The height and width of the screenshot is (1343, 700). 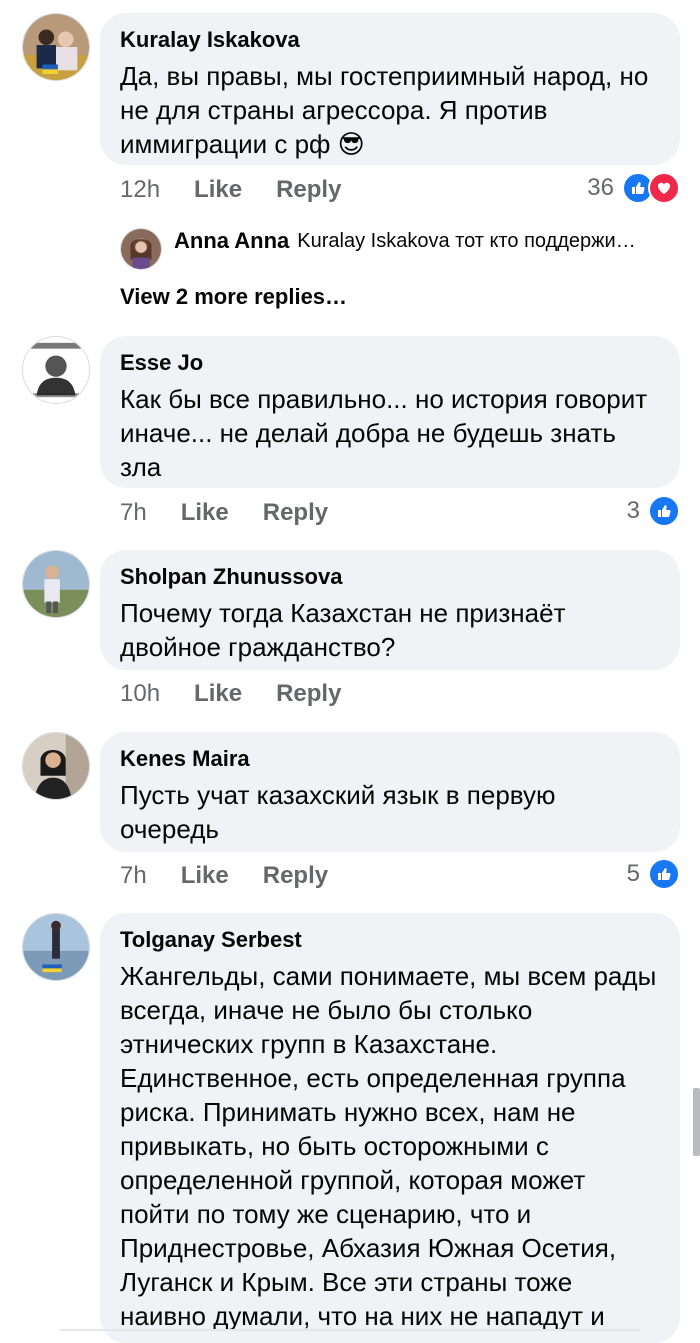 What do you see at coordinates (696, 1122) in the screenshot?
I see `scrollbar` at bounding box center [696, 1122].